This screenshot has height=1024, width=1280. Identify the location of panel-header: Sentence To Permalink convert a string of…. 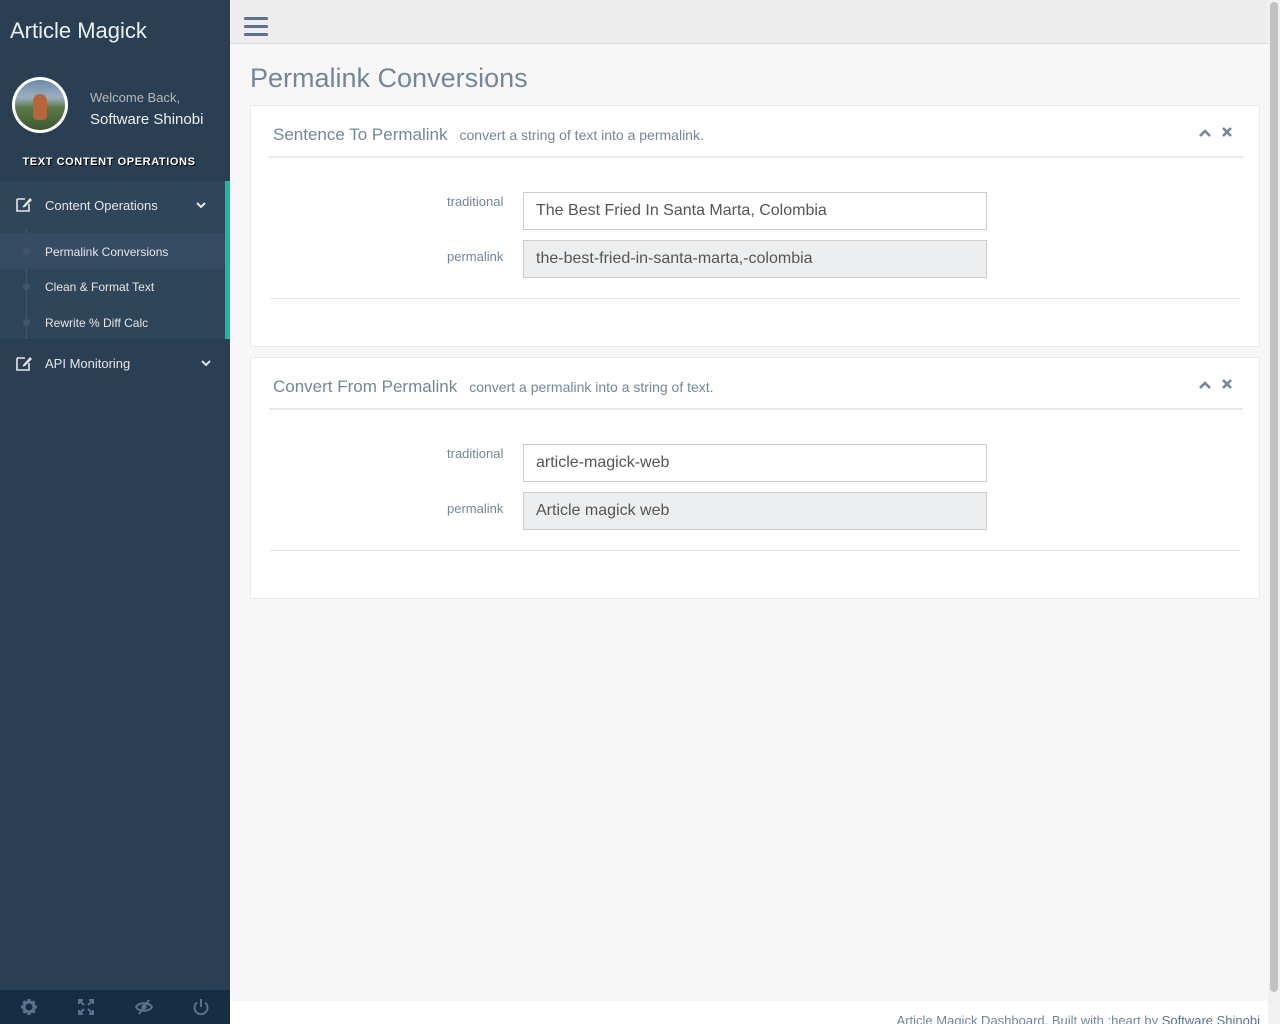
(756, 132).